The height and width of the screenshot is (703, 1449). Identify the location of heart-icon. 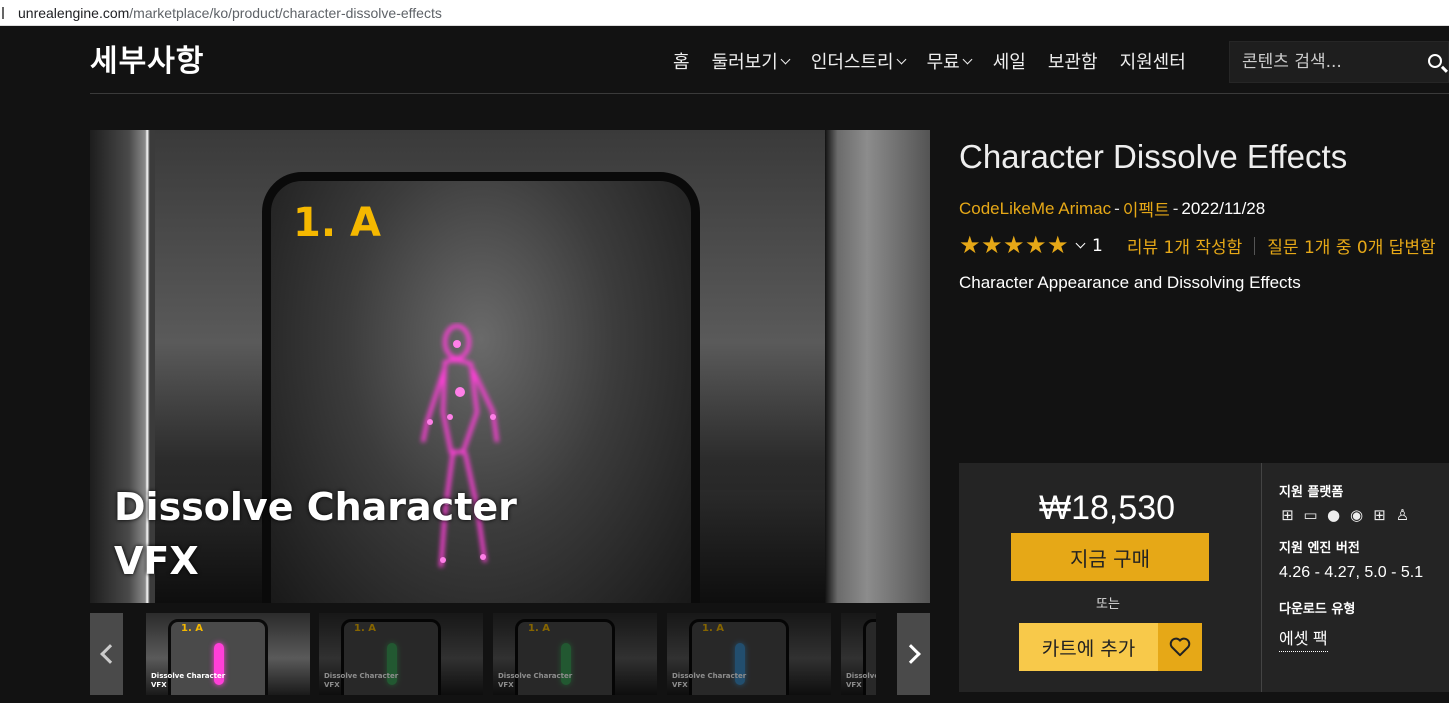
(1180, 647).